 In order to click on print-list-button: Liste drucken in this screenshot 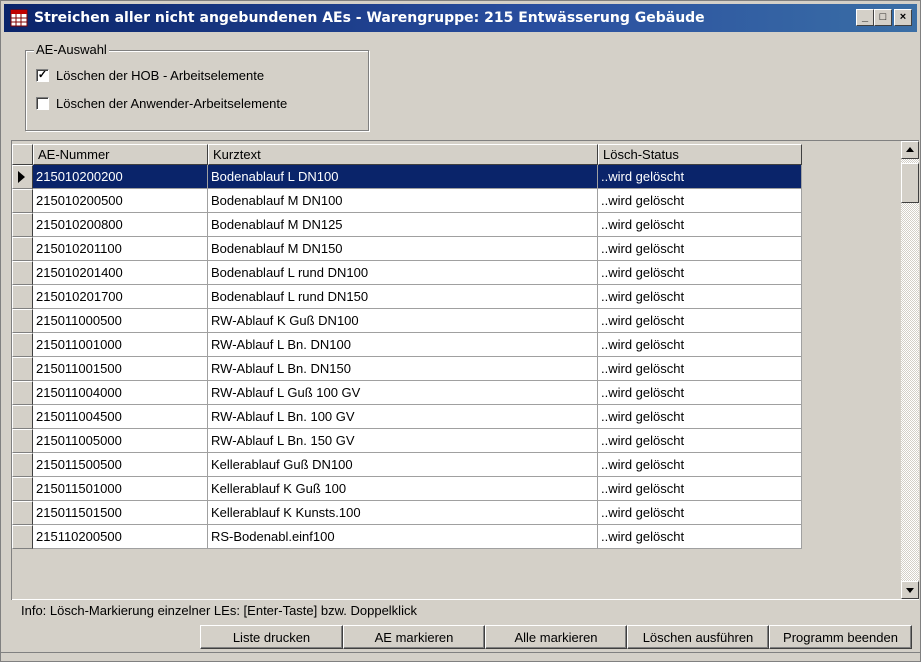, I will do `click(271, 637)`.